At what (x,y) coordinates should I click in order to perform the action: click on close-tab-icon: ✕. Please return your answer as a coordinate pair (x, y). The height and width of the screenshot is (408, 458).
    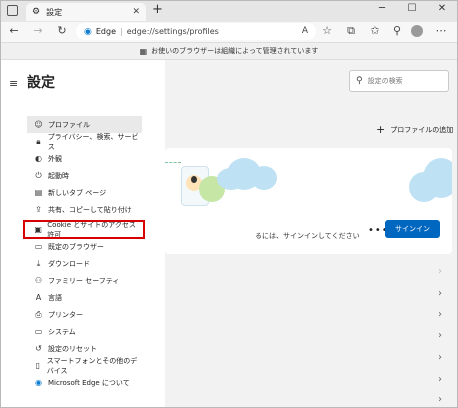
    Looking at the image, I should click on (136, 12).